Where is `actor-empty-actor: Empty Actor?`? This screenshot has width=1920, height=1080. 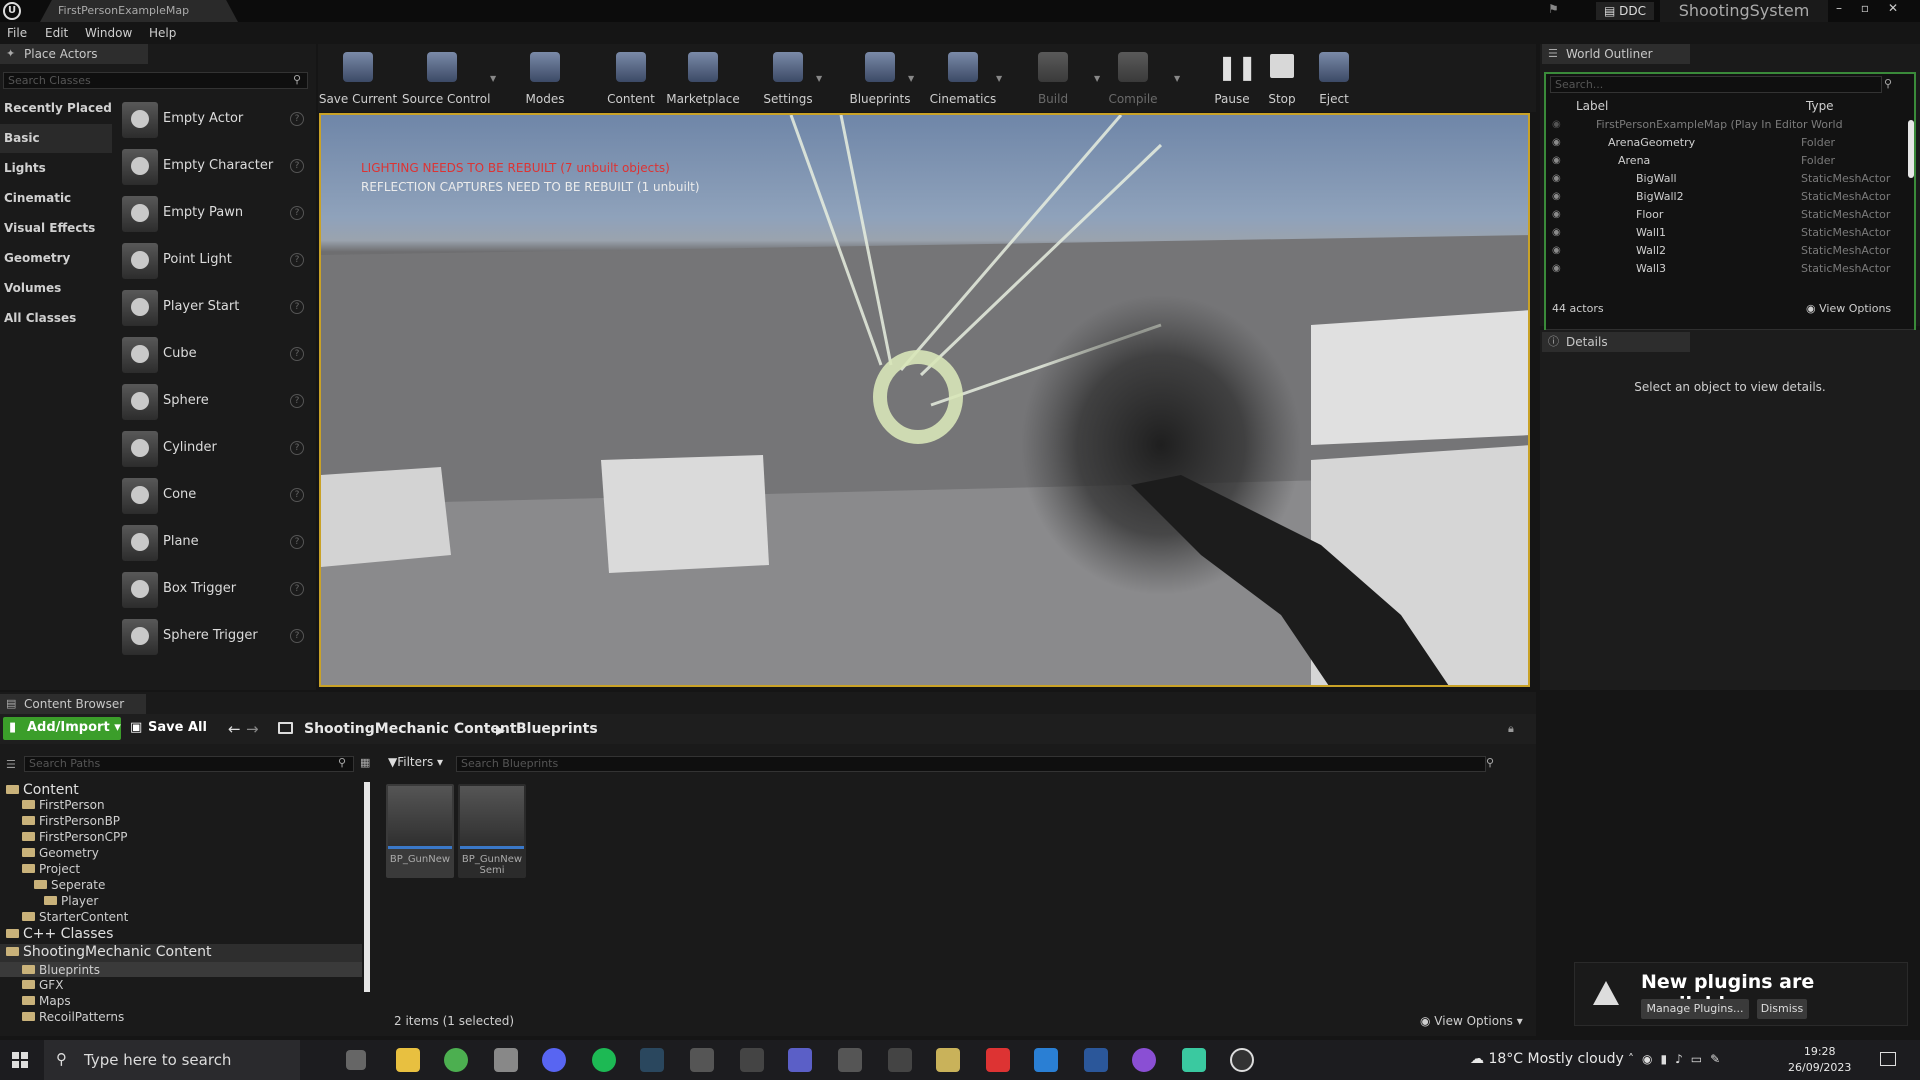 actor-empty-actor: Empty Actor? is located at coordinates (215, 120).